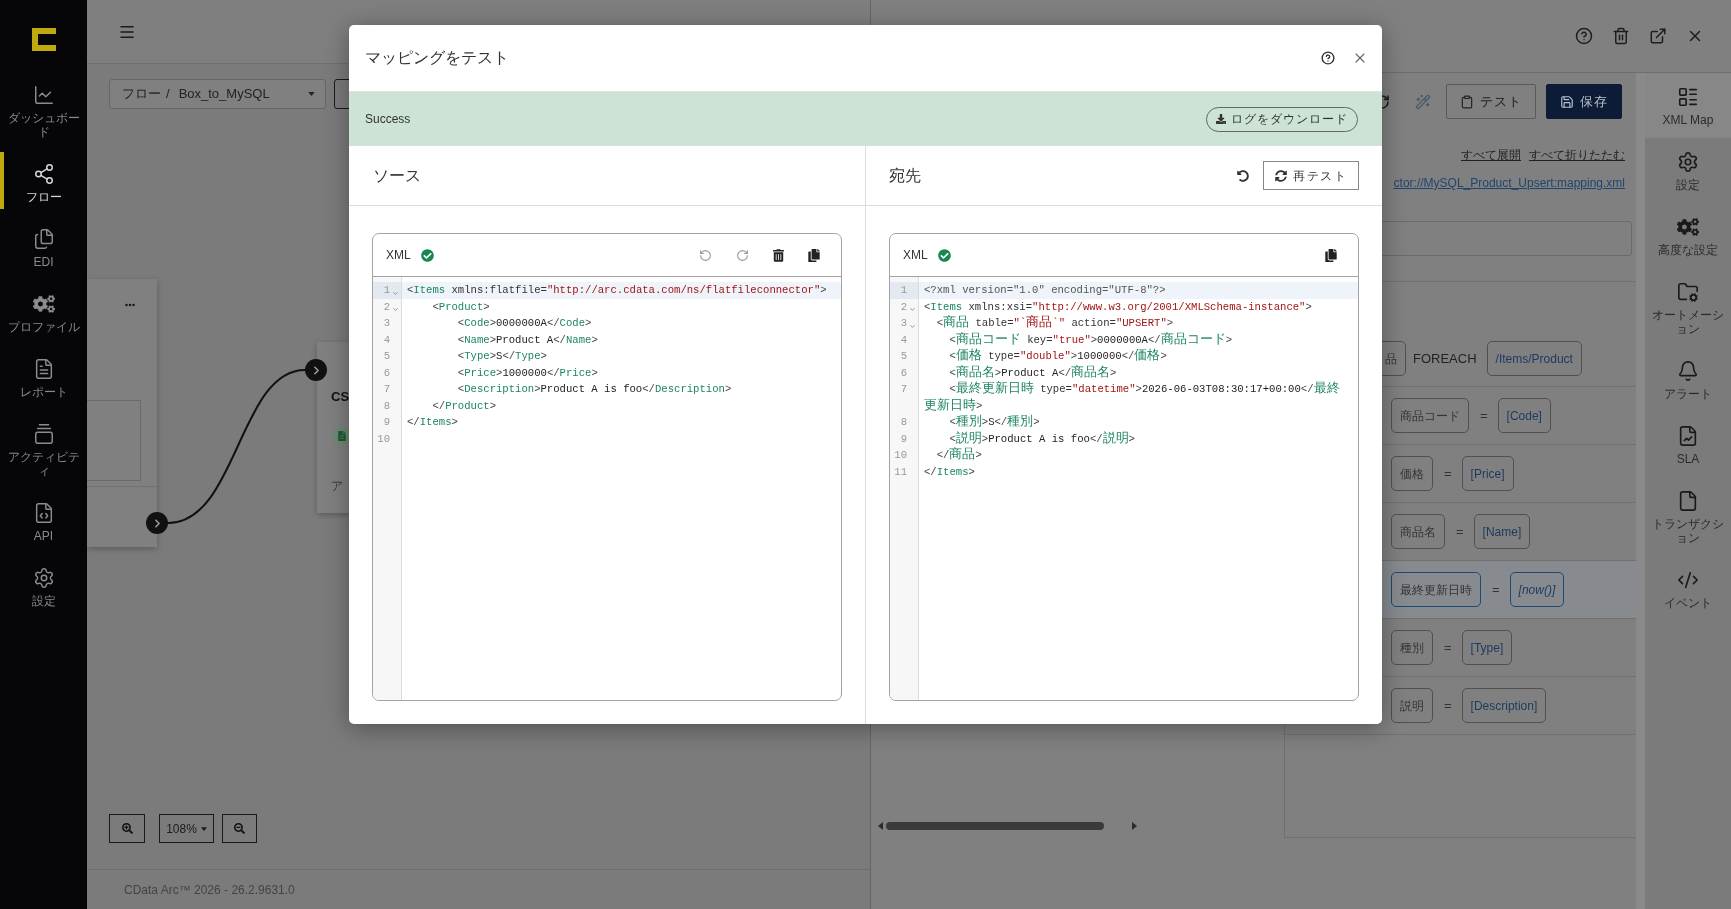 This screenshot has height=909, width=1731. Describe the element at coordinates (903, 439) in the screenshot. I see `line-number: 9` at that location.